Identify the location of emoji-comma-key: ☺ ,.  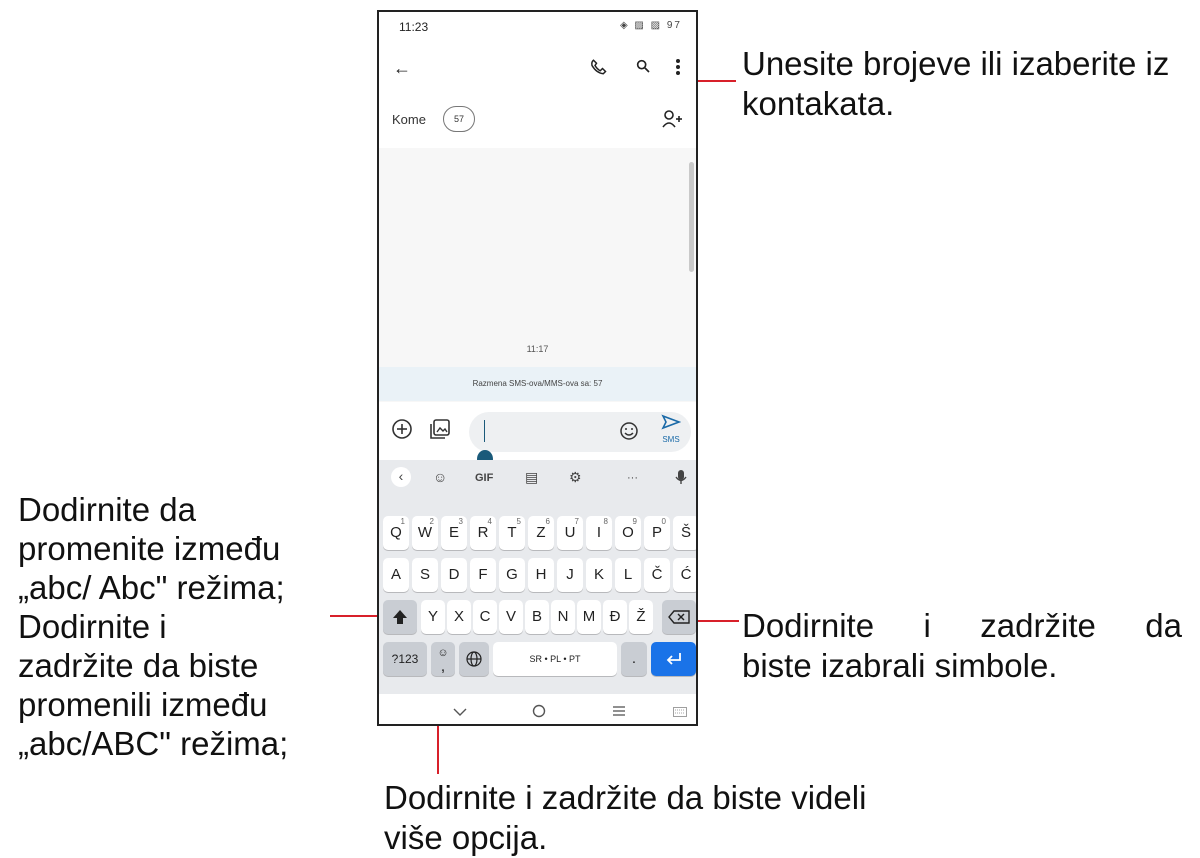
(443, 659).